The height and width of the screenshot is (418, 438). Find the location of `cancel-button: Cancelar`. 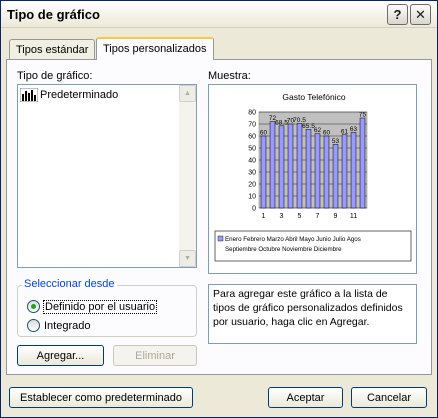

cancel-button: Cancelar is located at coordinates (389, 397).